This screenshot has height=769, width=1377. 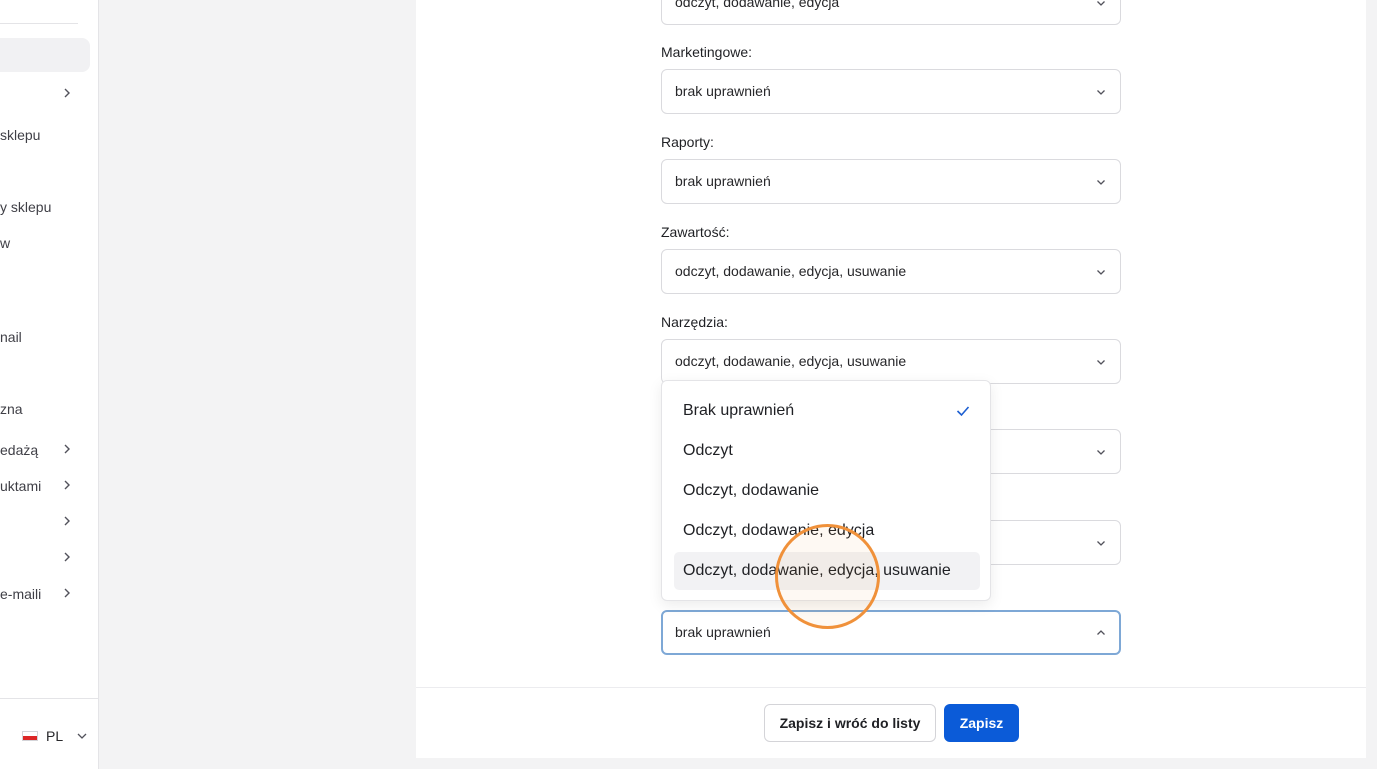 I want to click on field-label-narzedzia: Narzędzia:, so click(x=694, y=322).